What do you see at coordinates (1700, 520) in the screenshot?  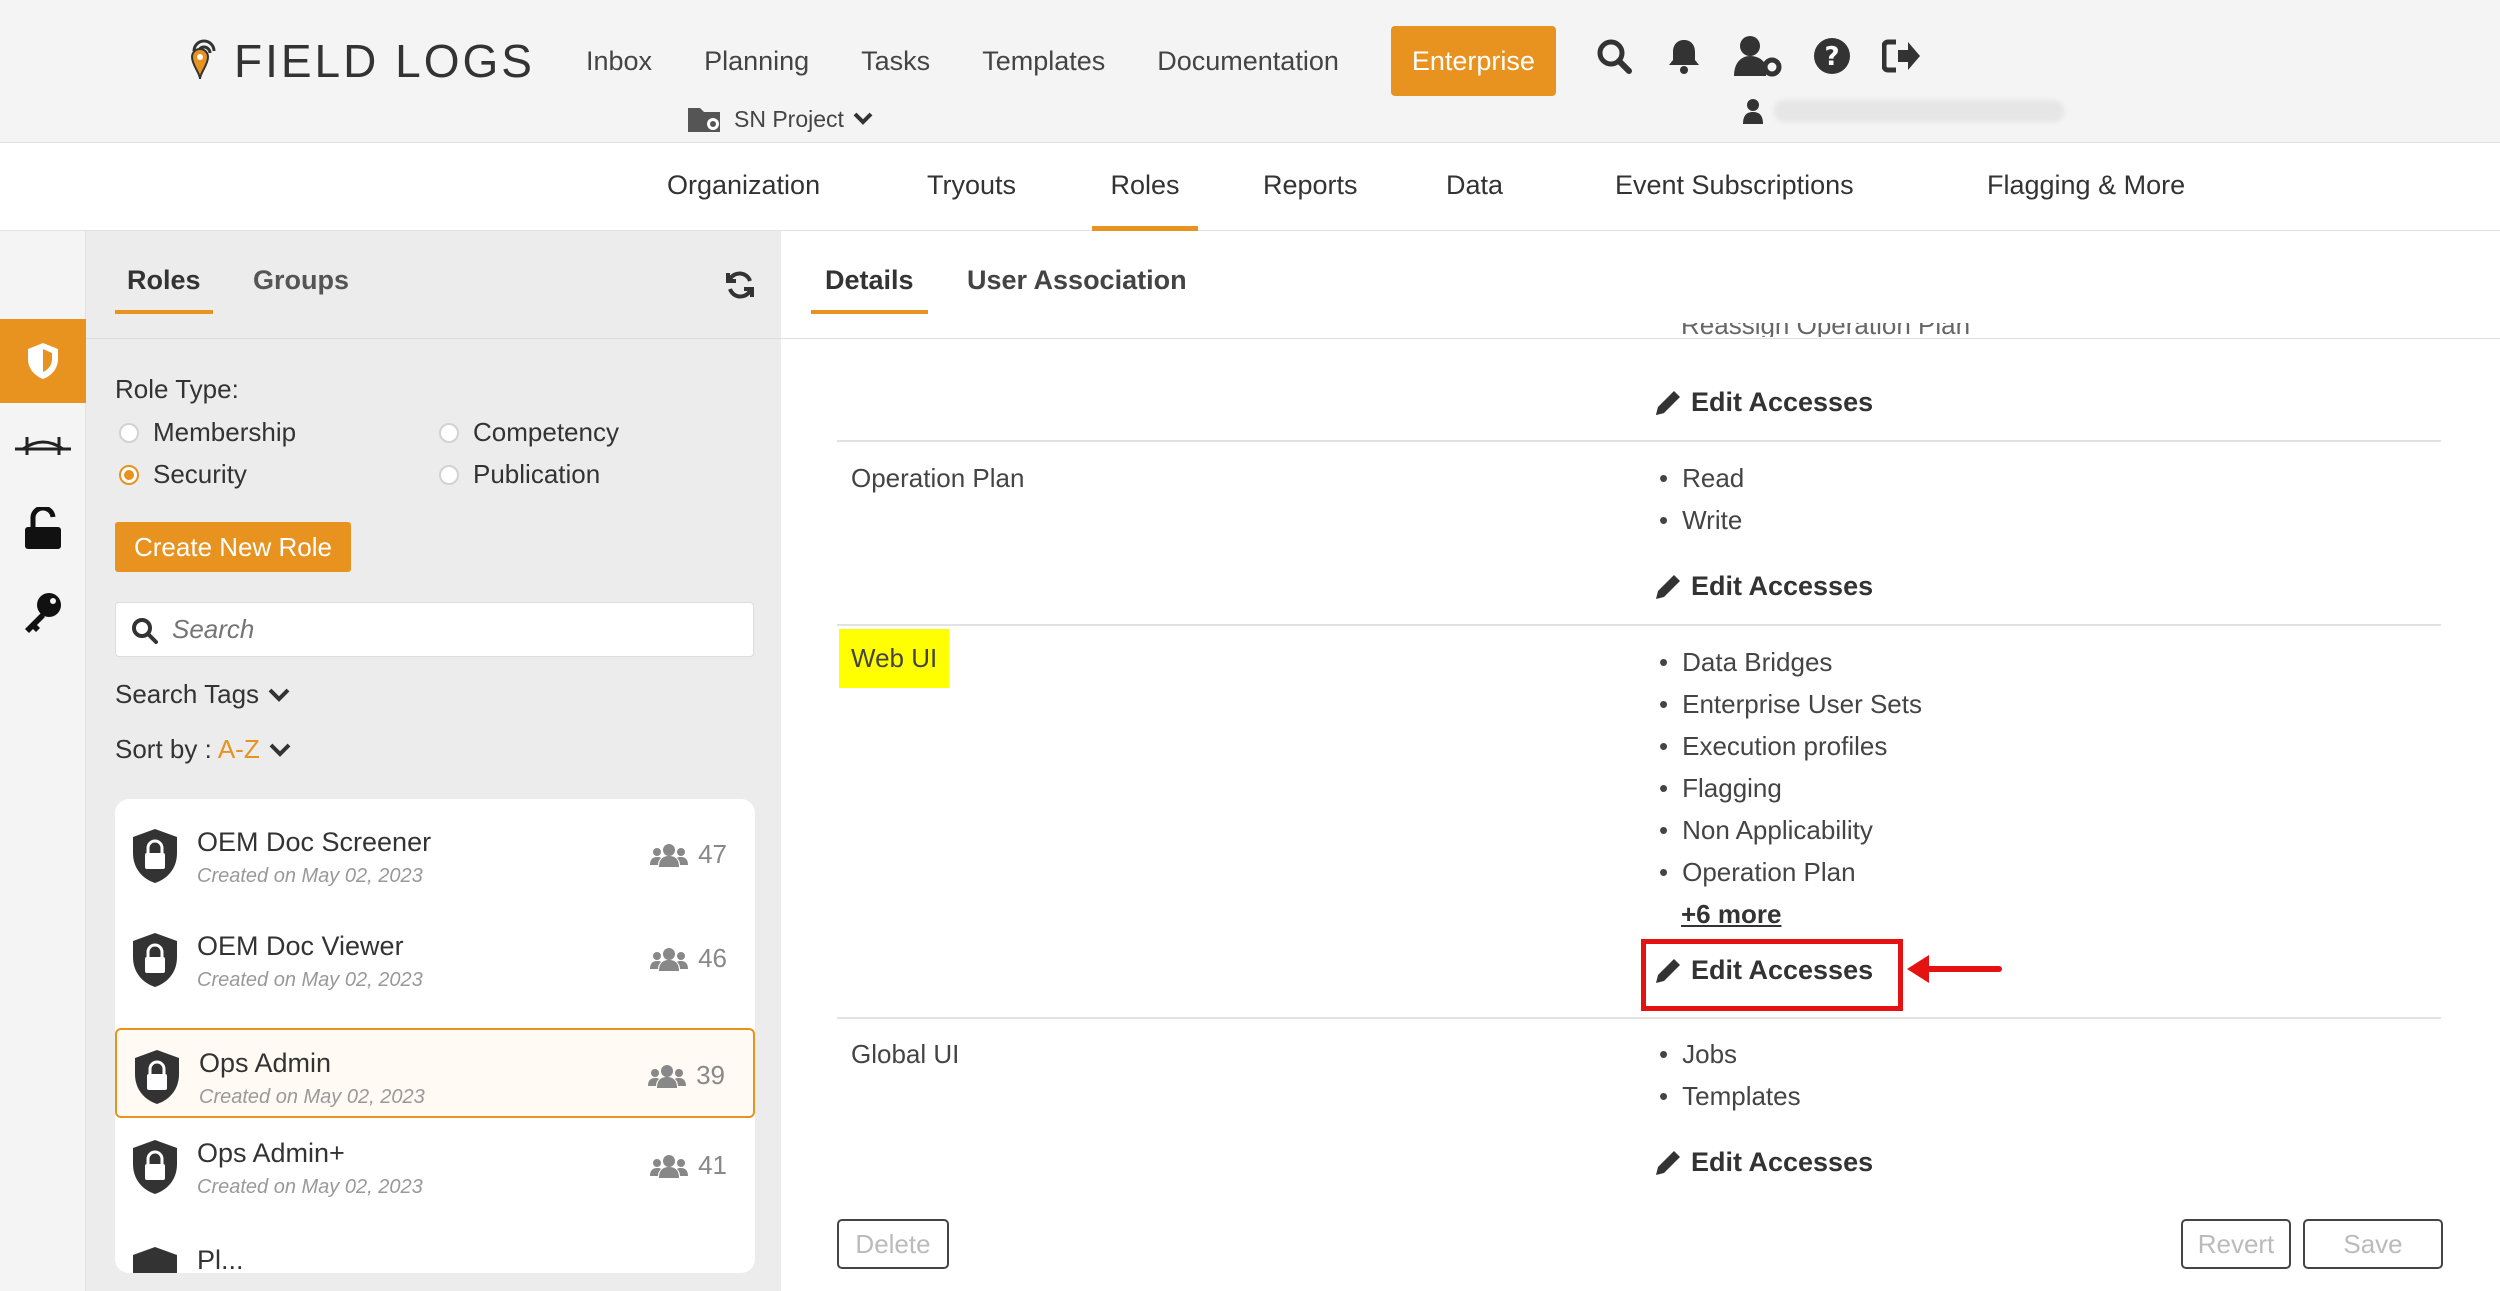 I see `access-item: Write` at bounding box center [1700, 520].